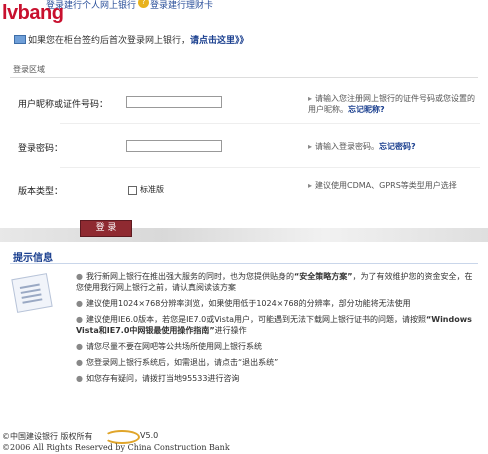  Describe the element at coordinates (244, 5) in the screenshot. I see `top-bar: 登录建行个人网上银行 ? 登录建行理财卡` at that location.